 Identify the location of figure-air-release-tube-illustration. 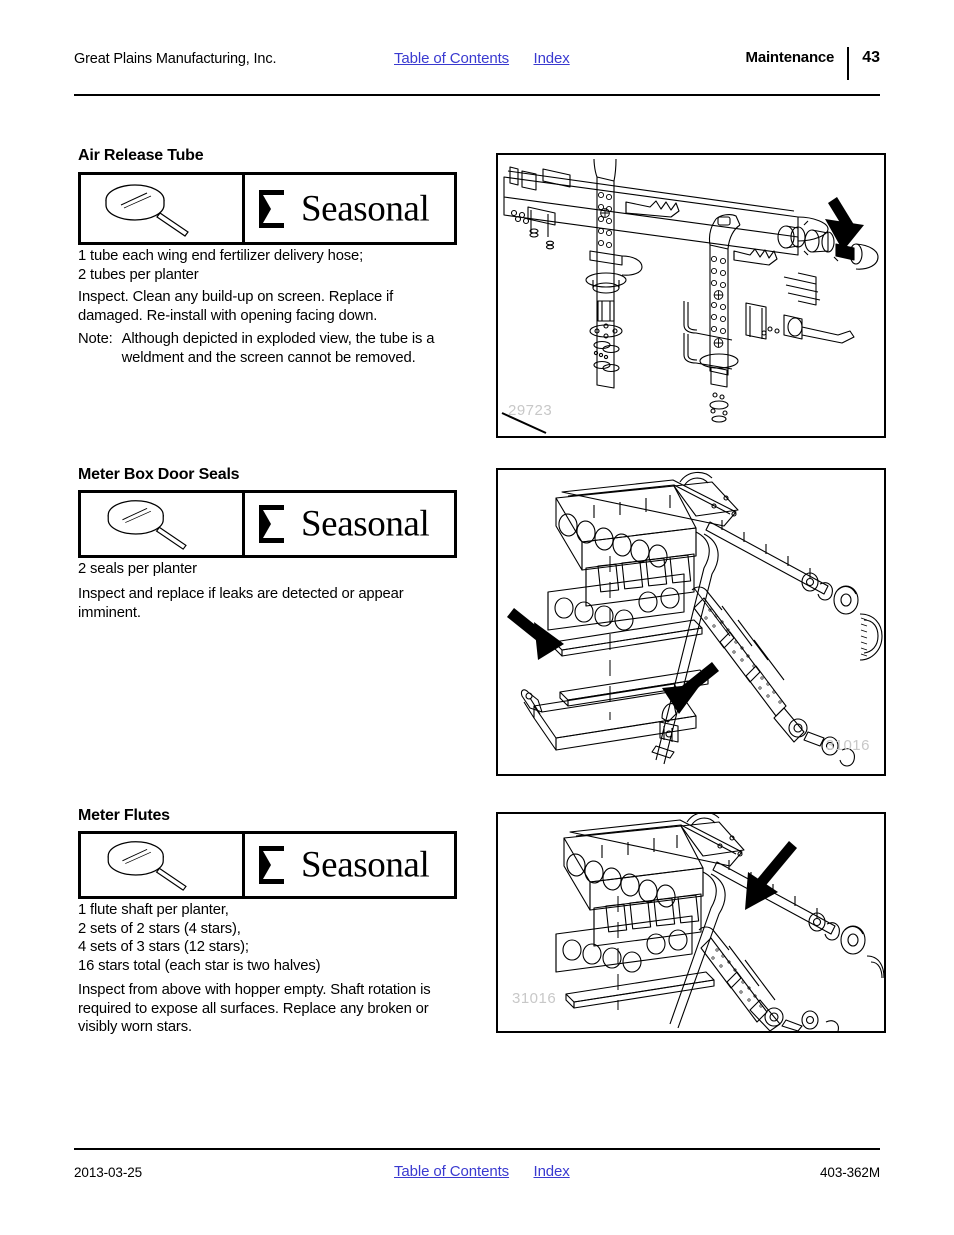
(690, 296).